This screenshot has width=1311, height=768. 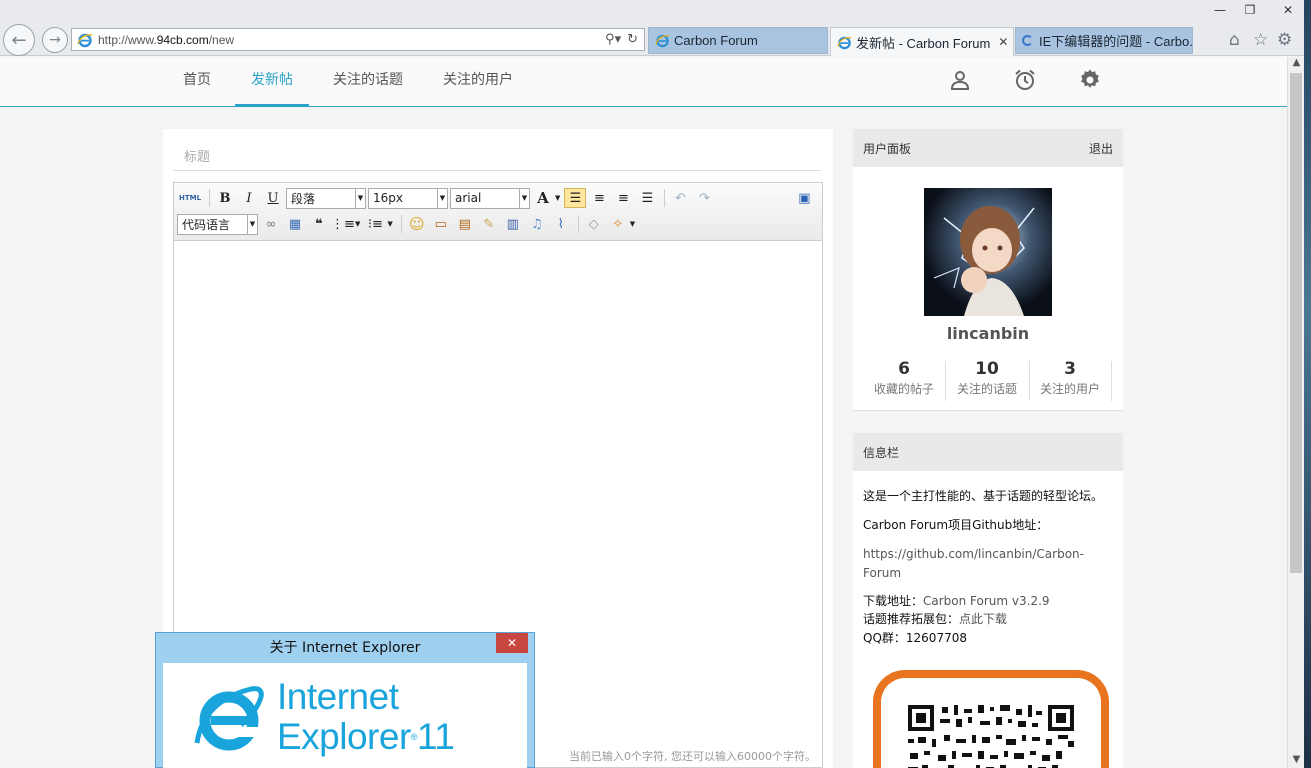 I want to click on scroll-thumb, so click(x=1296, y=323).